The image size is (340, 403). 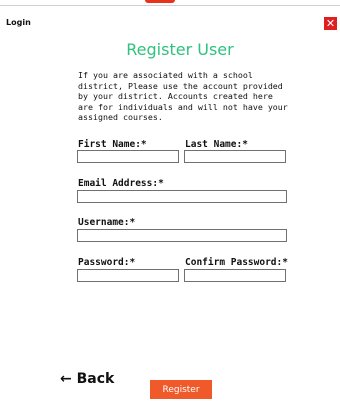 What do you see at coordinates (330, 23) in the screenshot?
I see `close-icon: ✕` at bounding box center [330, 23].